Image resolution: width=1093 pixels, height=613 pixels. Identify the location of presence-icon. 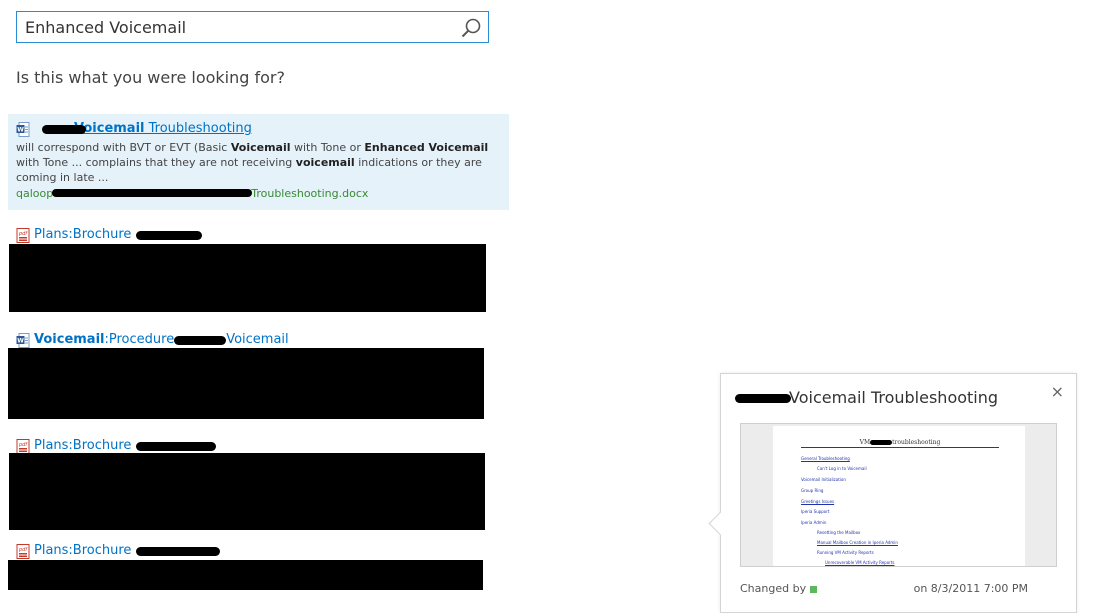
(813, 589).